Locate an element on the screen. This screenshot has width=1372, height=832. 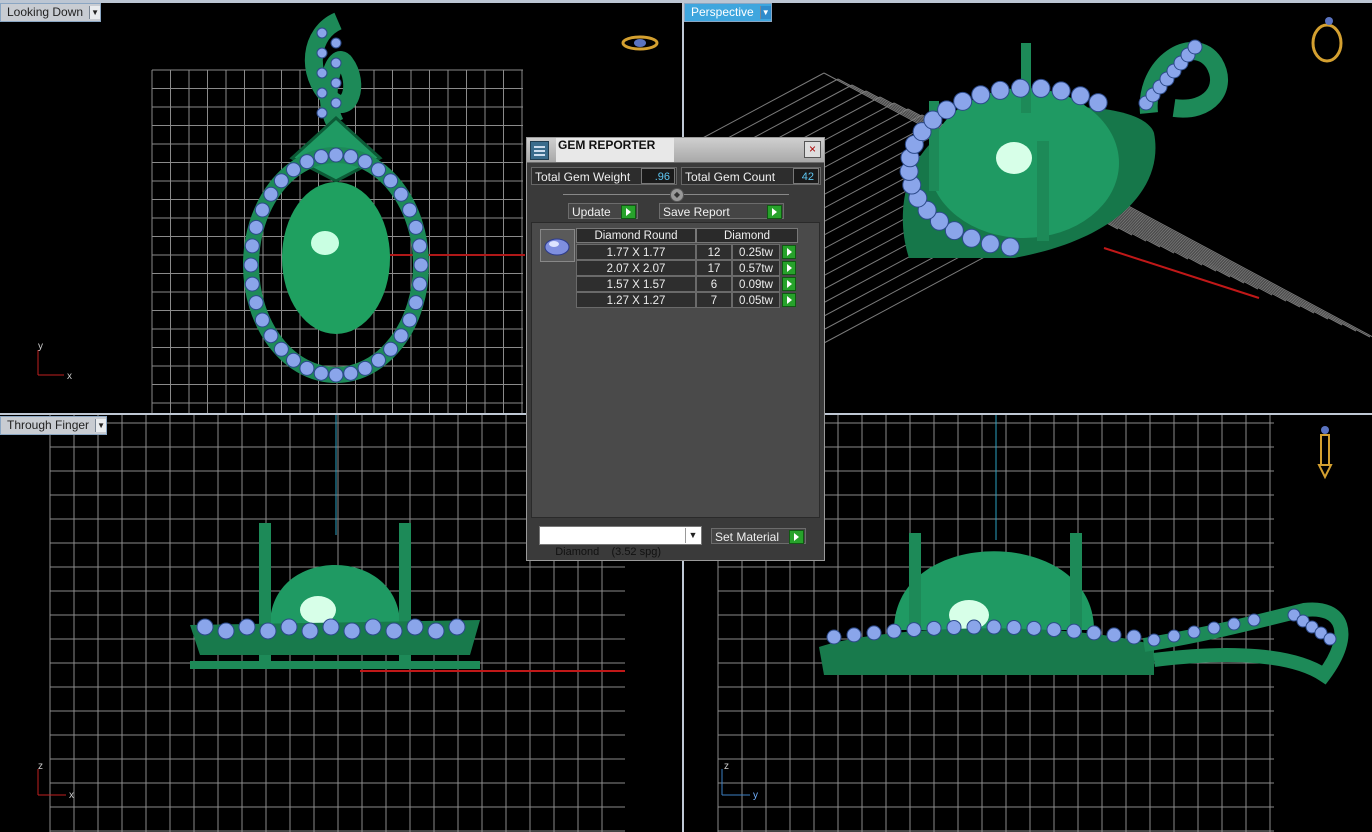
gem-weight-cell: 0.09tw is located at coordinates (756, 284).